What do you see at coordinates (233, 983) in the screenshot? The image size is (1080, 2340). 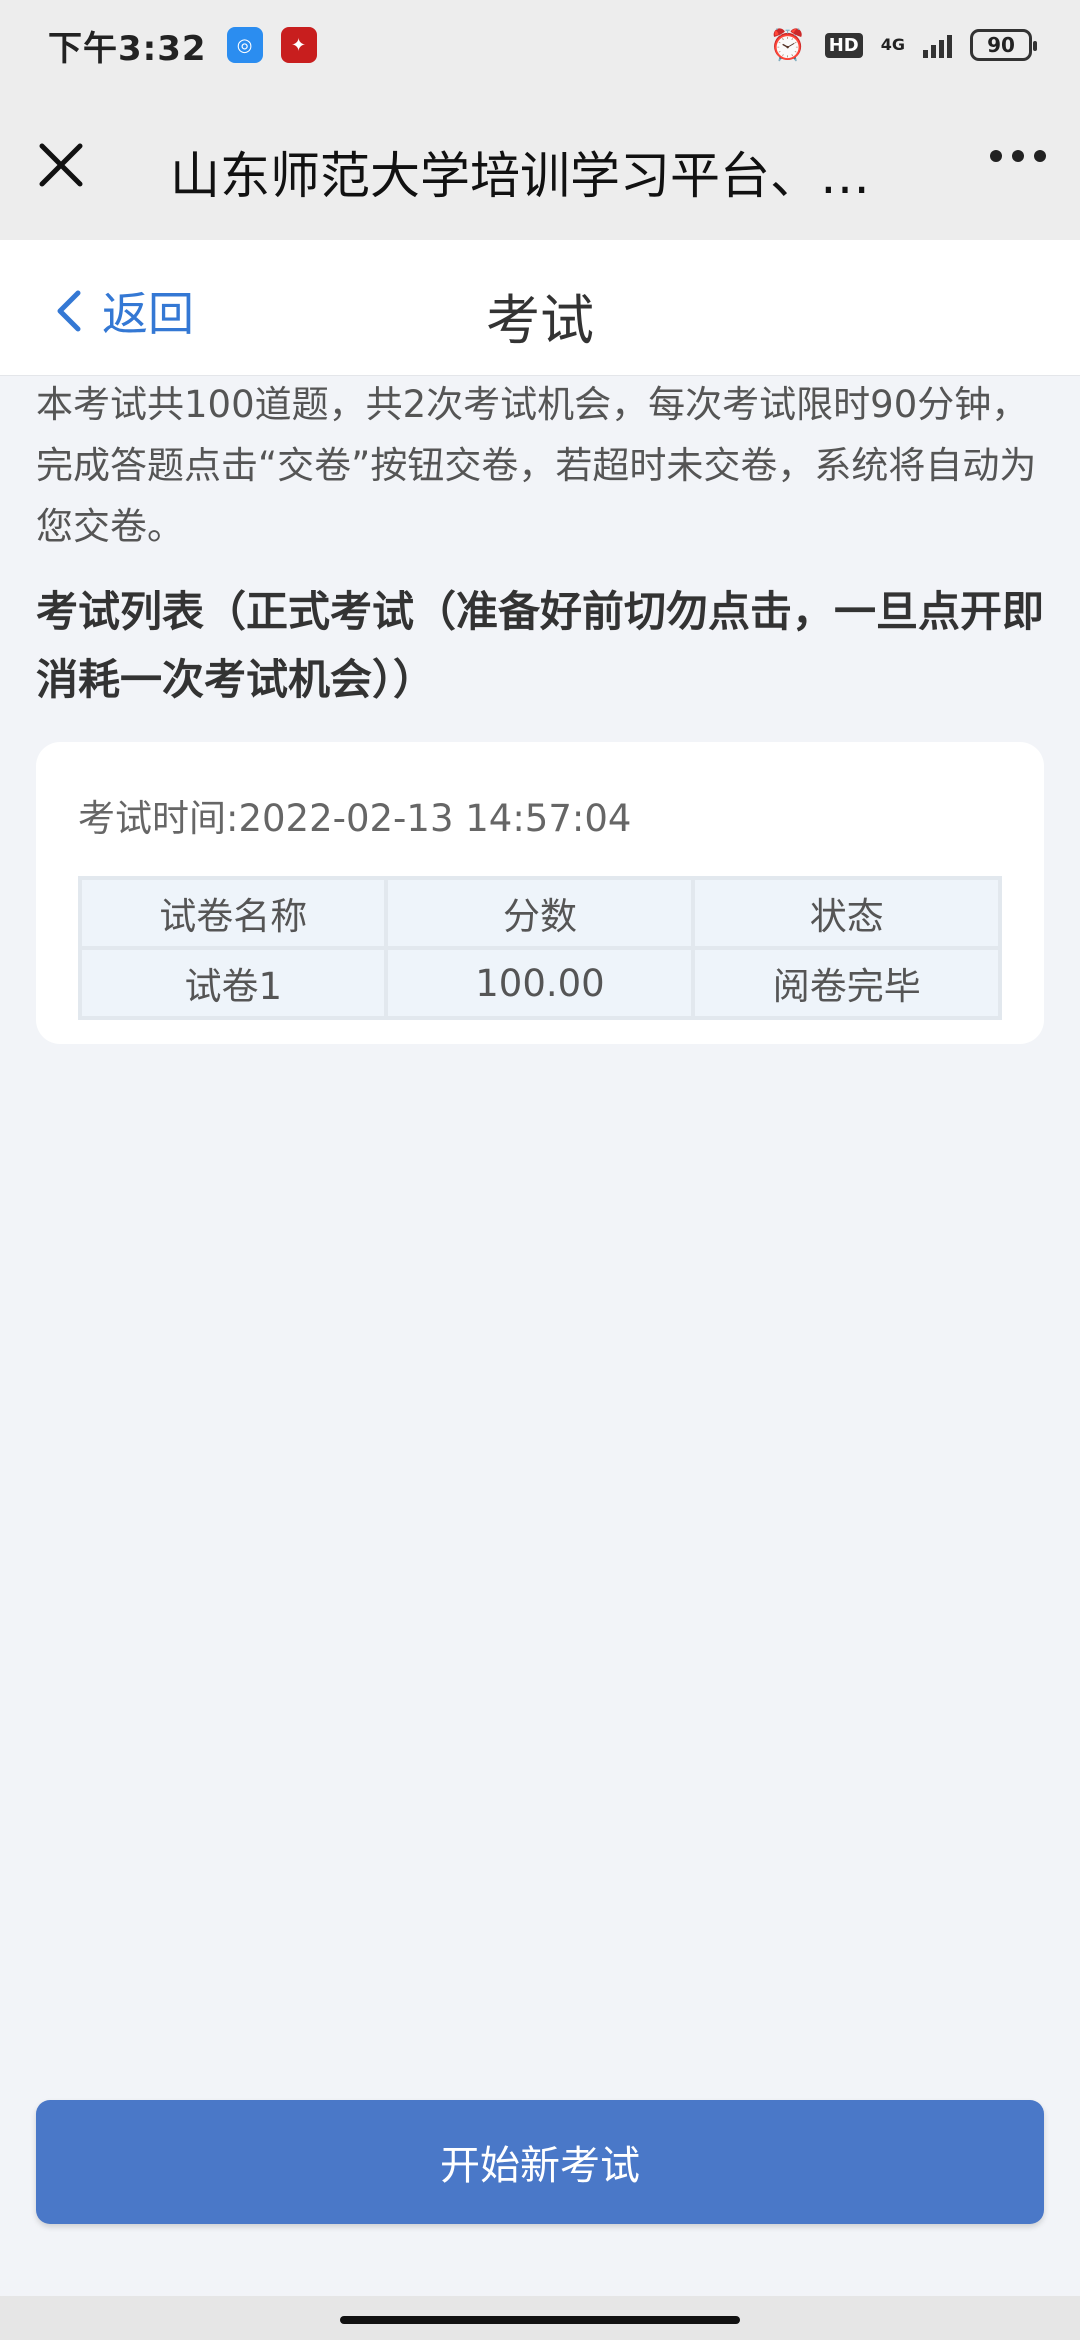 I see `paper-name-cell: 试卷1` at bounding box center [233, 983].